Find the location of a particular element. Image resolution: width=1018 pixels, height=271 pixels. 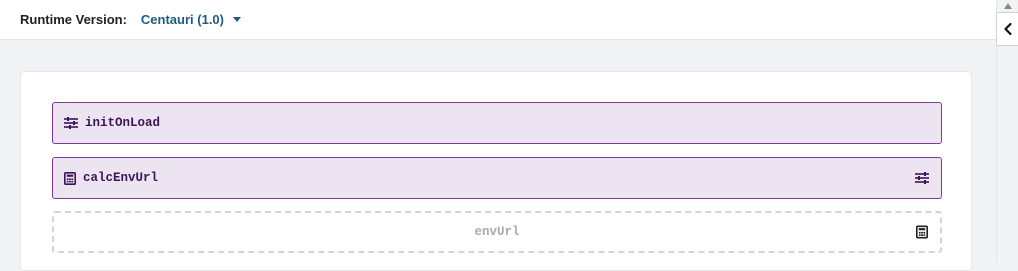

chevron-left-icon is located at coordinates (1007, 29).